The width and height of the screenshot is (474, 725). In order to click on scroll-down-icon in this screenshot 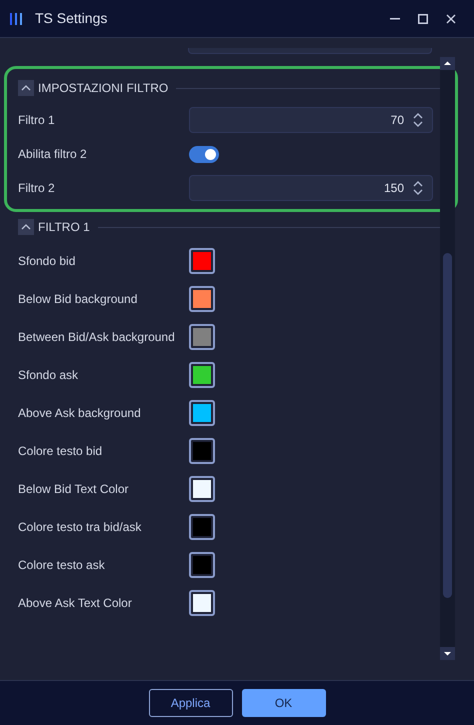, I will do `click(447, 653)`.